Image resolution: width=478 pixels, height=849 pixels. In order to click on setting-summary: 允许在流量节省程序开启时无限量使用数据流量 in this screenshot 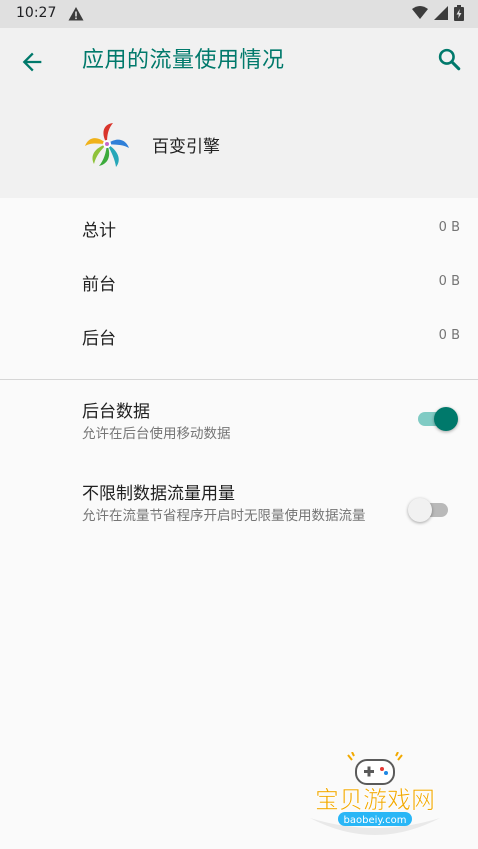, I will do `click(224, 516)`.